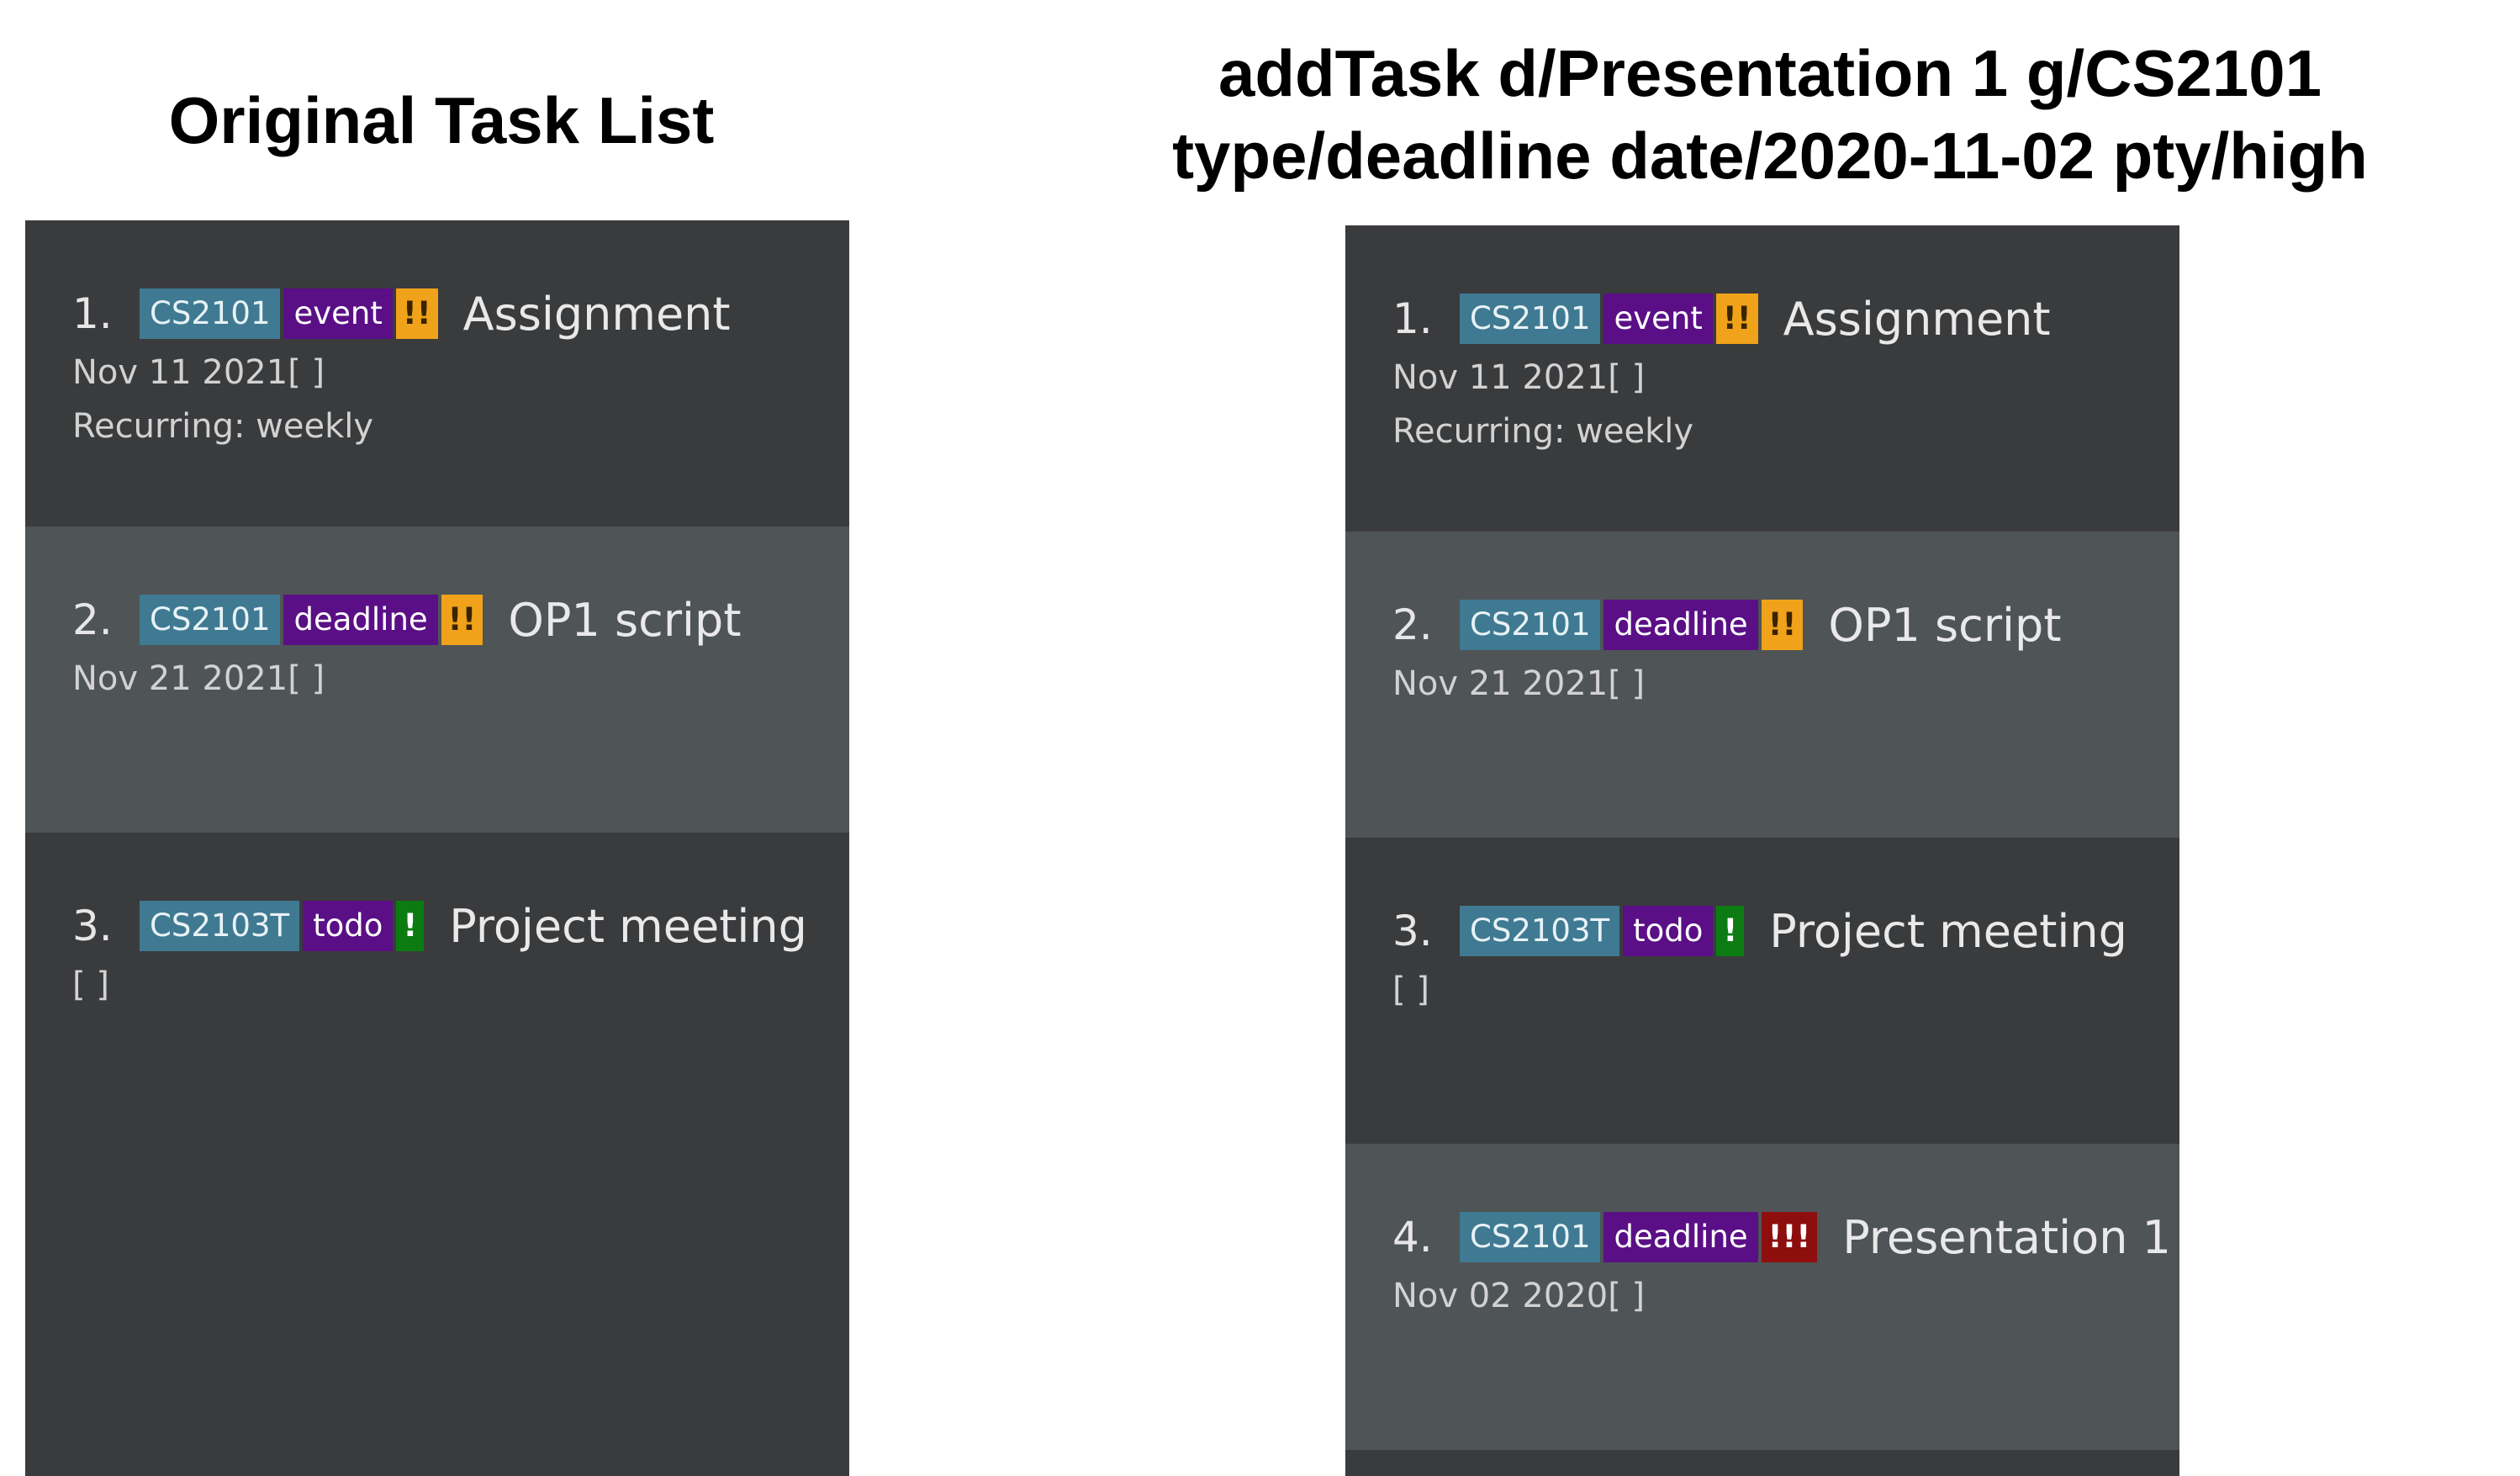 The height and width of the screenshot is (1476, 2520). Describe the element at coordinates (1789, 1237) in the screenshot. I see `priority-tag: !!!` at that location.